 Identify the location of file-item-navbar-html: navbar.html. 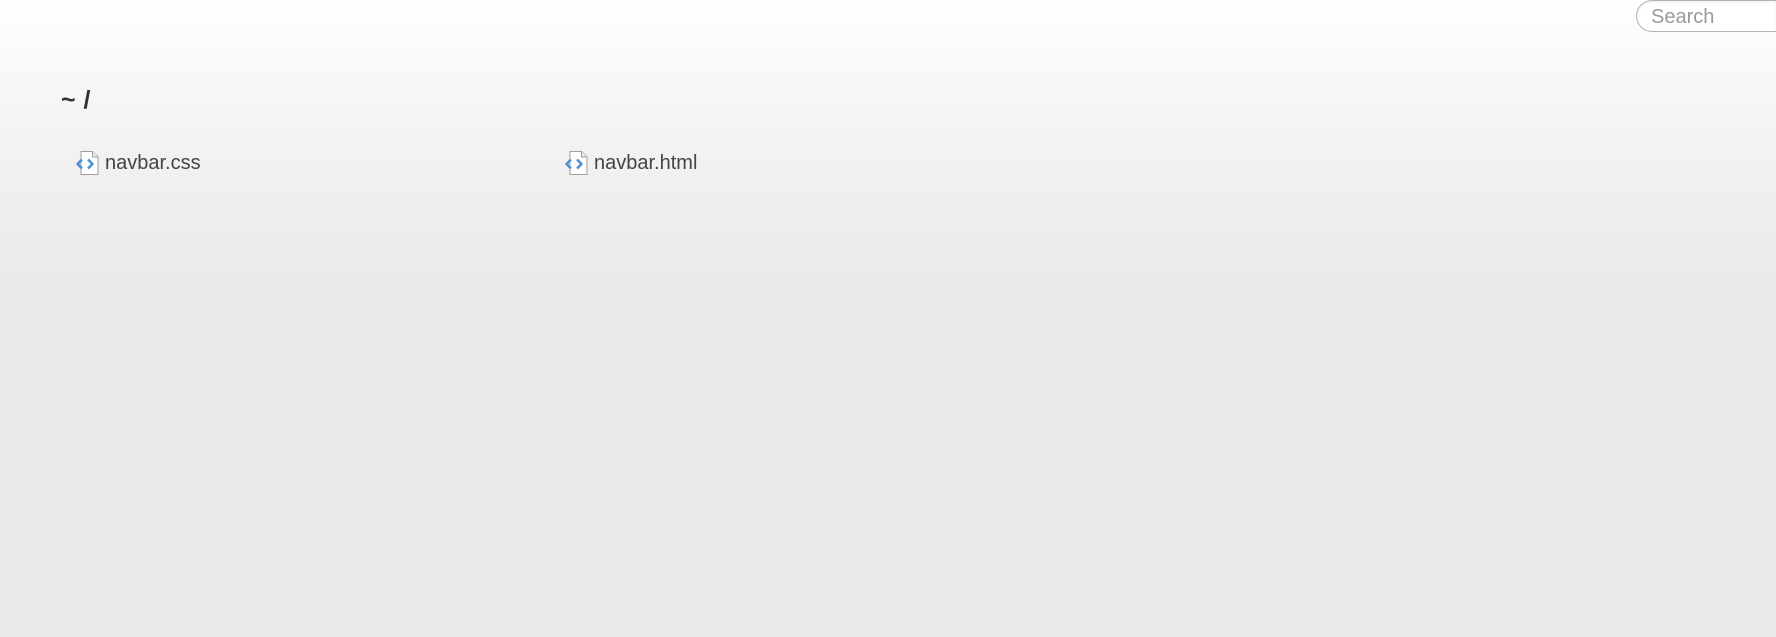
(808, 163).